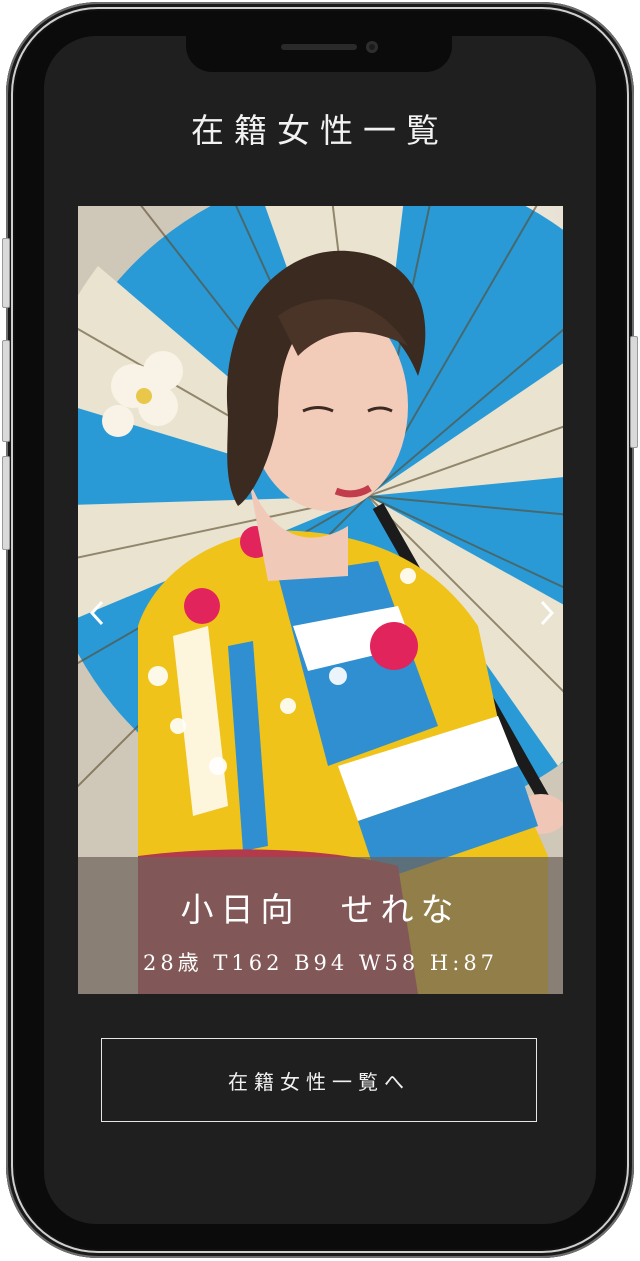 This screenshot has height=1261, width=640. Describe the element at coordinates (320, 131) in the screenshot. I see `page-title: 在籍女性一覧` at that location.